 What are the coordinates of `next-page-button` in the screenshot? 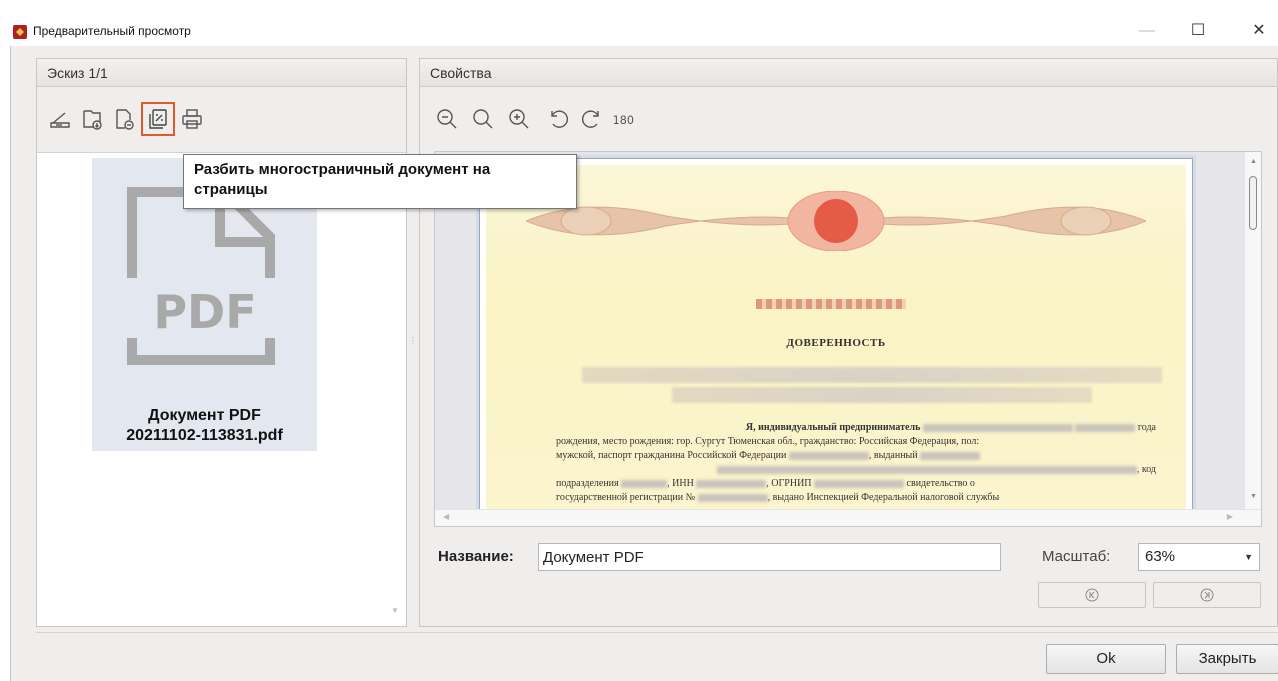 It's located at (1207, 595).